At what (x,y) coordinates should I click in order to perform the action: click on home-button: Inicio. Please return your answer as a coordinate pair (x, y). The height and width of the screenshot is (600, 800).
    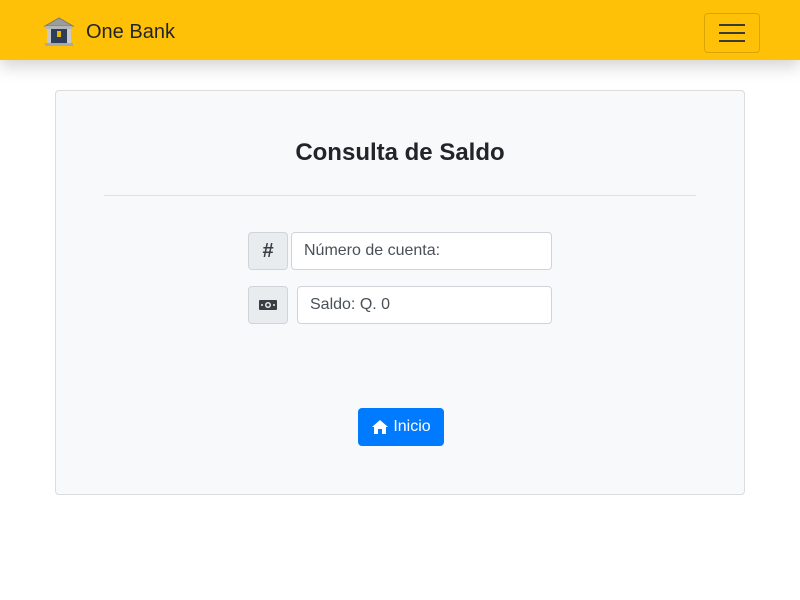
    Looking at the image, I should click on (401, 427).